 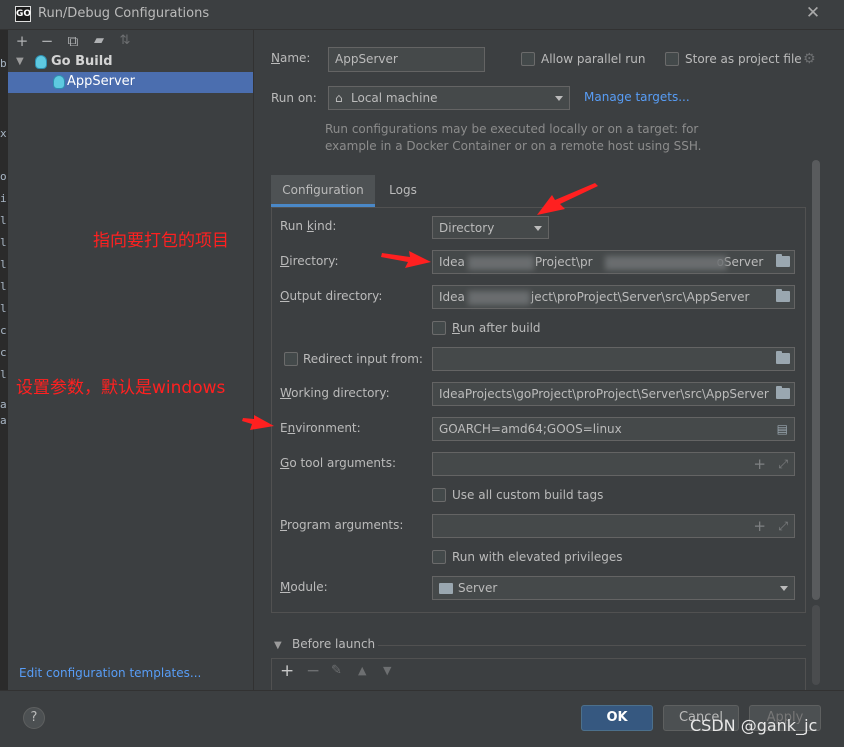 What do you see at coordinates (754, 725) in the screenshot?
I see `csdn-watermark: CSDN @gank_jc` at bounding box center [754, 725].